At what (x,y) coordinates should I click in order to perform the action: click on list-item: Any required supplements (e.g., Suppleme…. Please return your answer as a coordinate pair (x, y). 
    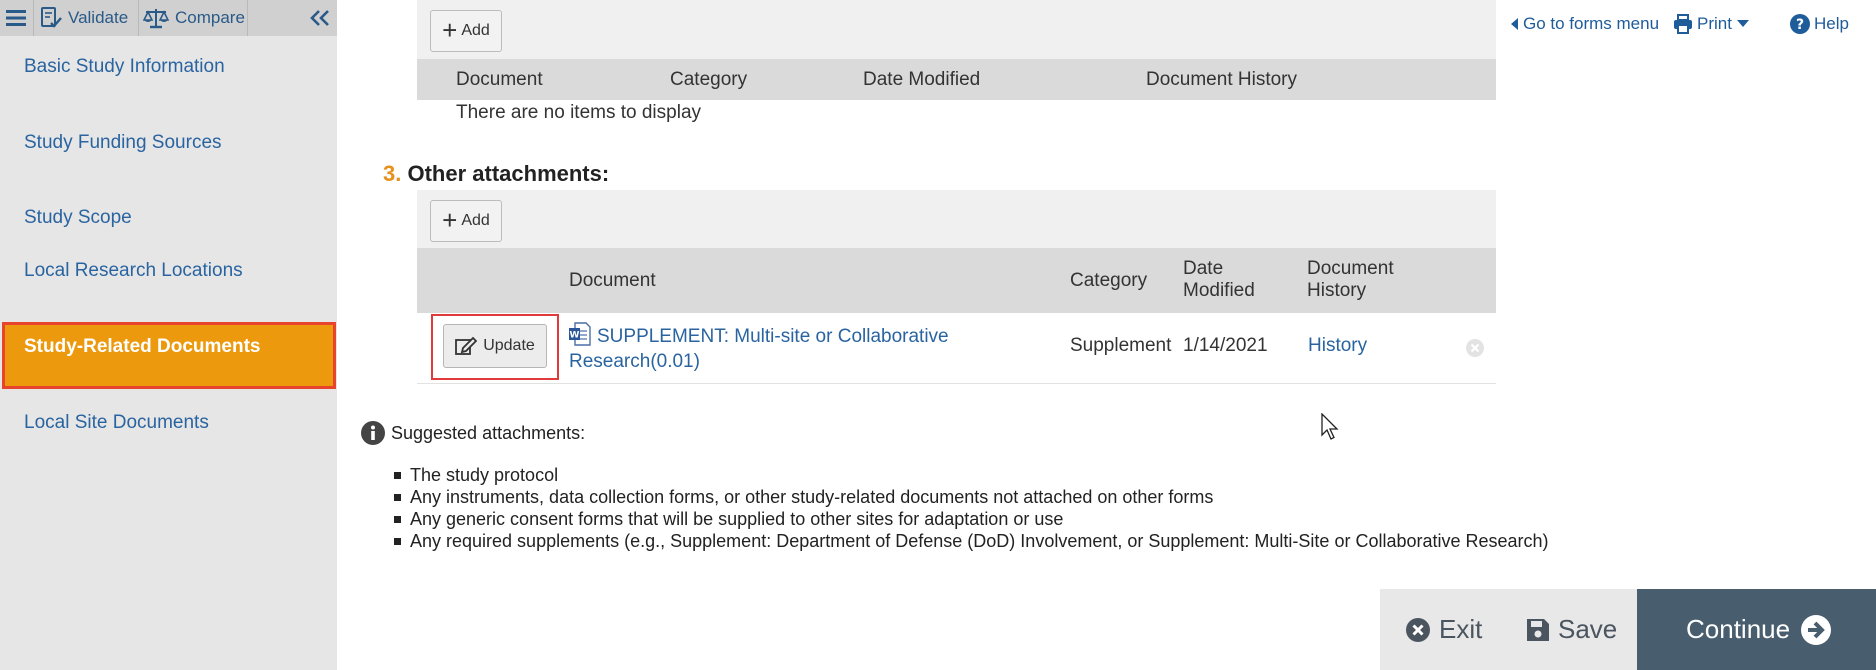
    Looking at the image, I should click on (970, 541).